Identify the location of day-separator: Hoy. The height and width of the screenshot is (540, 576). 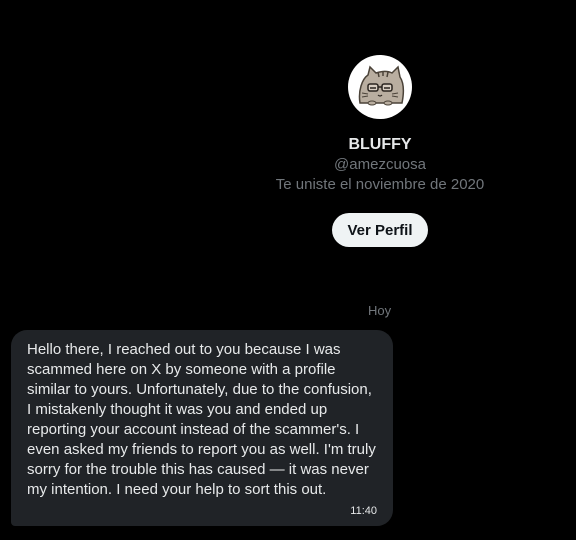
(380, 310).